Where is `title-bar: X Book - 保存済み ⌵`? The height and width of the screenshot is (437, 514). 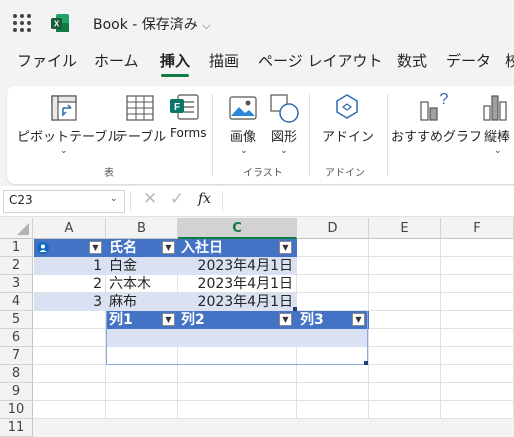 title-bar: X Book - 保存済み ⌵ is located at coordinates (257, 23).